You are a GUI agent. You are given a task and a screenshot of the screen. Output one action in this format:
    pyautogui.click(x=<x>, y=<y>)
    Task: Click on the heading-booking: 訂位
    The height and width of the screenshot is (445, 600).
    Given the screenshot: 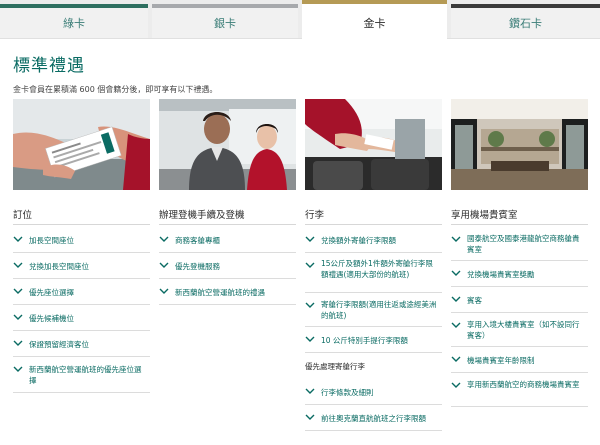 What is the action you would take?
    pyautogui.click(x=23, y=215)
    